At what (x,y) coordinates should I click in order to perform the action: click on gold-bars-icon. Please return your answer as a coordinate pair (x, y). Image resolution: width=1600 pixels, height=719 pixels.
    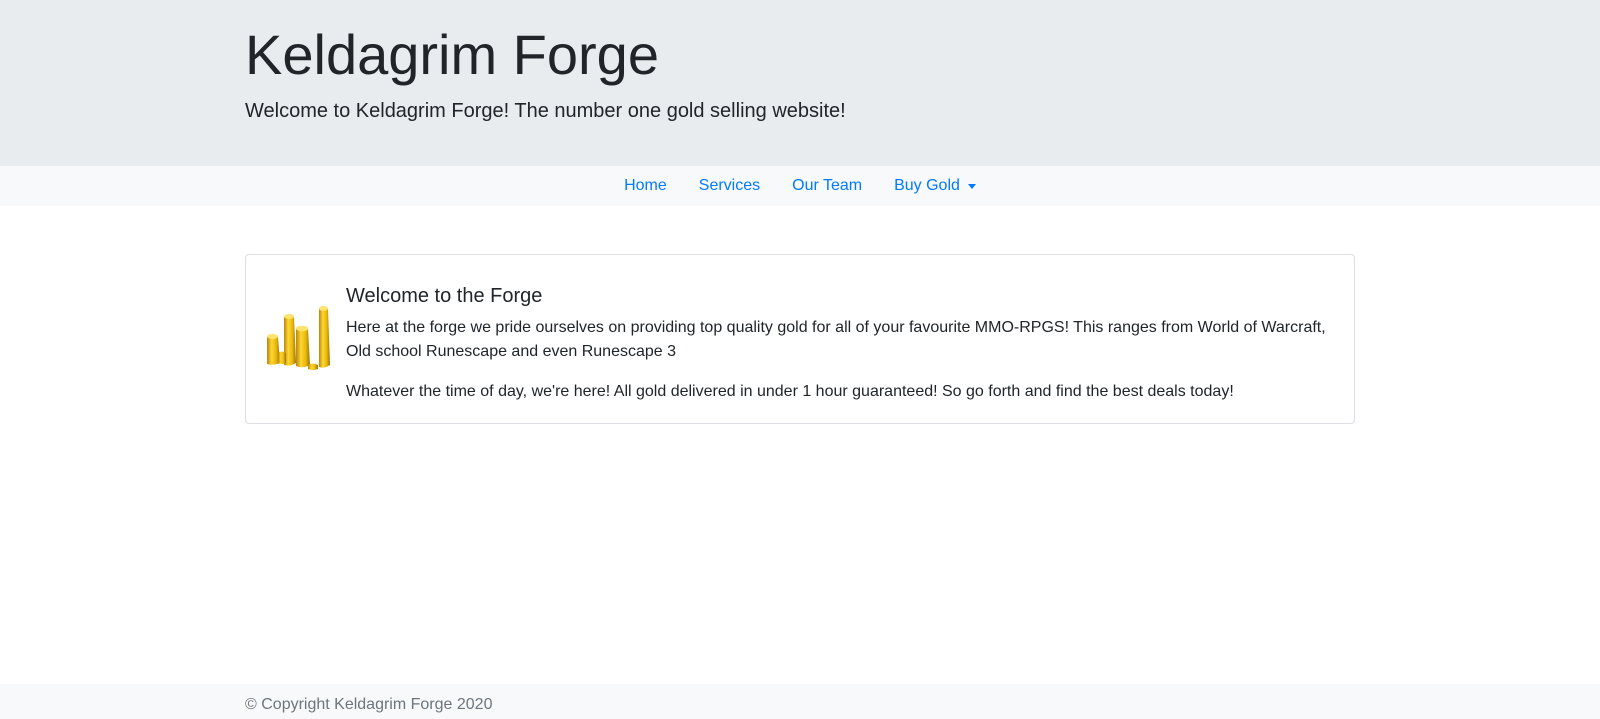
    Looking at the image, I should click on (298, 338).